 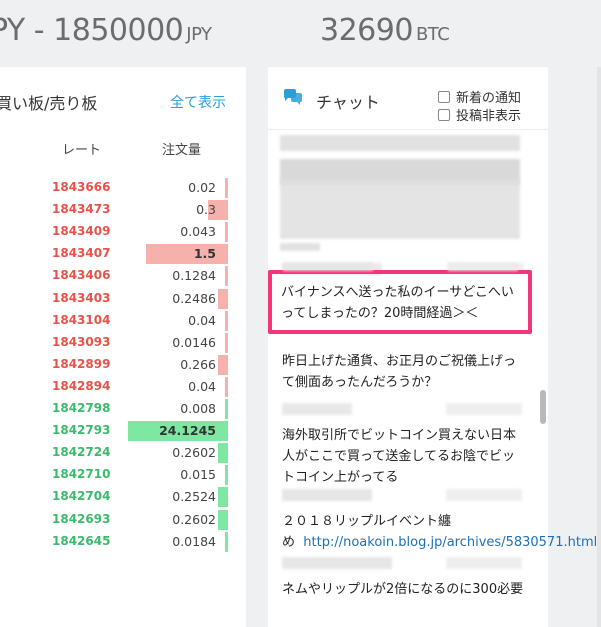 I want to click on order-qty: 0.266, so click(x=198, y=364).